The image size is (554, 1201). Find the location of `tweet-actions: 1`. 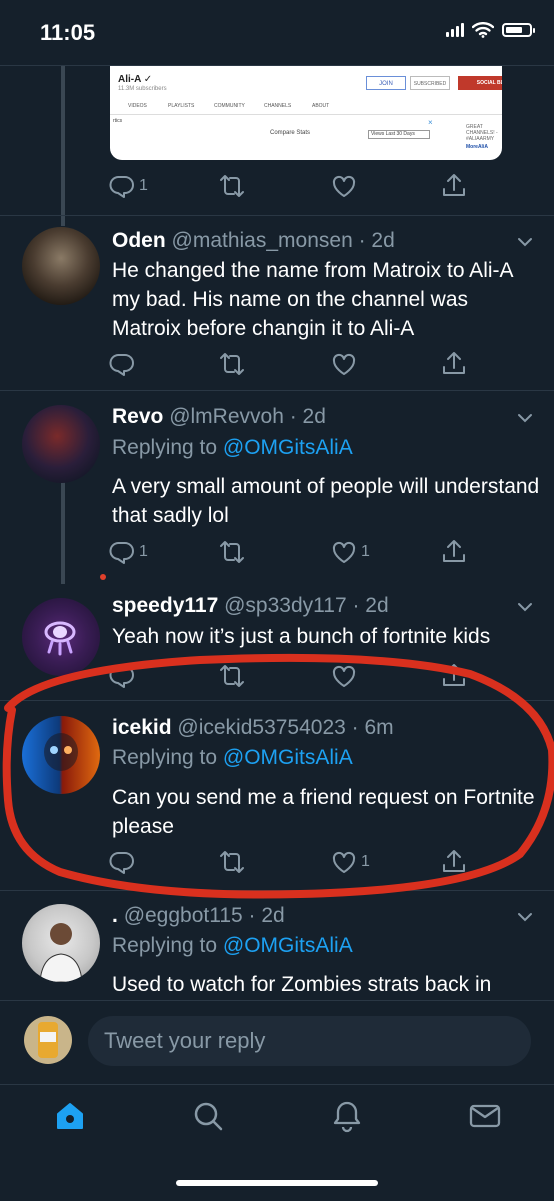

tweet-actions: 1 is located at coordinates (293, 186).